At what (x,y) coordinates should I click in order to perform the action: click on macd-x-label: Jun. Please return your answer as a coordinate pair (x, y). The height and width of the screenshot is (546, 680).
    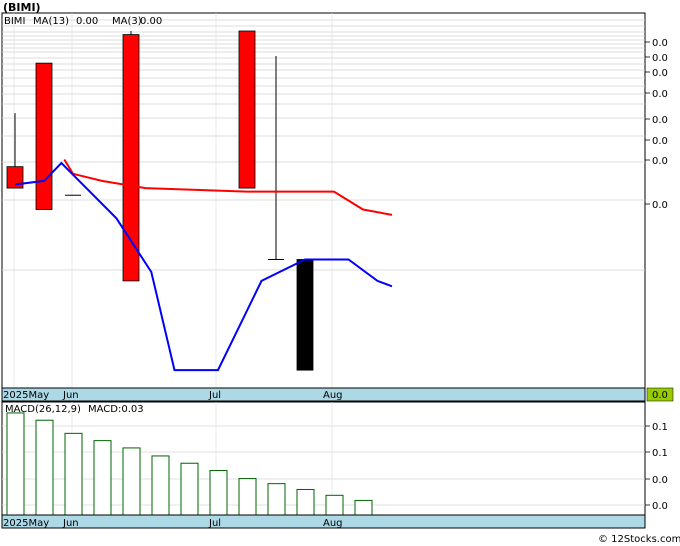
    Looking at the image, I should click on (70, 523).